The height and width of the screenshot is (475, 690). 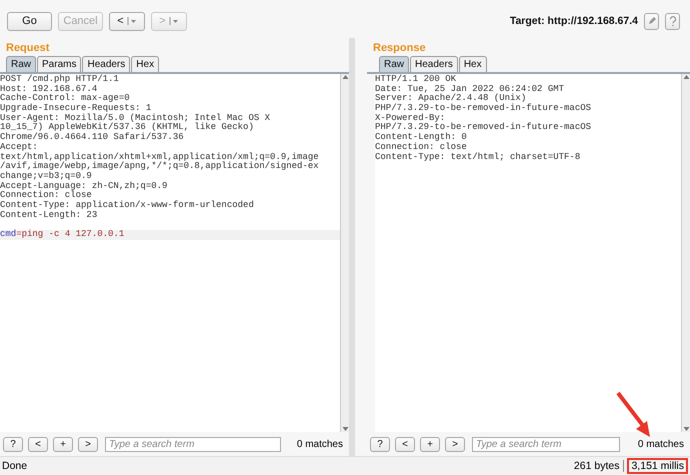 I want to click on status-text: Done, so click(x=14, y=466).